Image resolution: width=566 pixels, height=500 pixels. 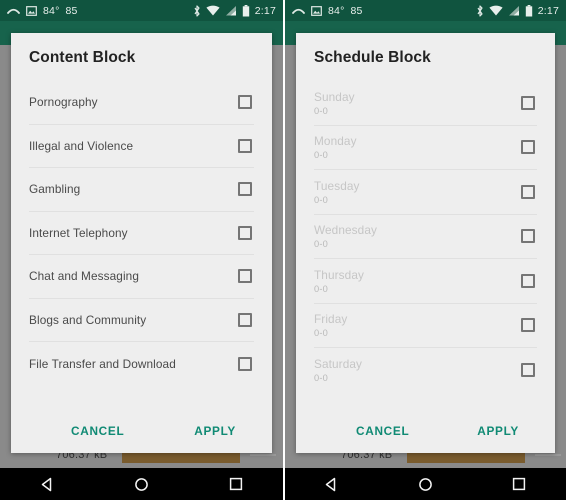 I want to click on list-item-texts: Internet Telephony, so click(x=78, y=233).